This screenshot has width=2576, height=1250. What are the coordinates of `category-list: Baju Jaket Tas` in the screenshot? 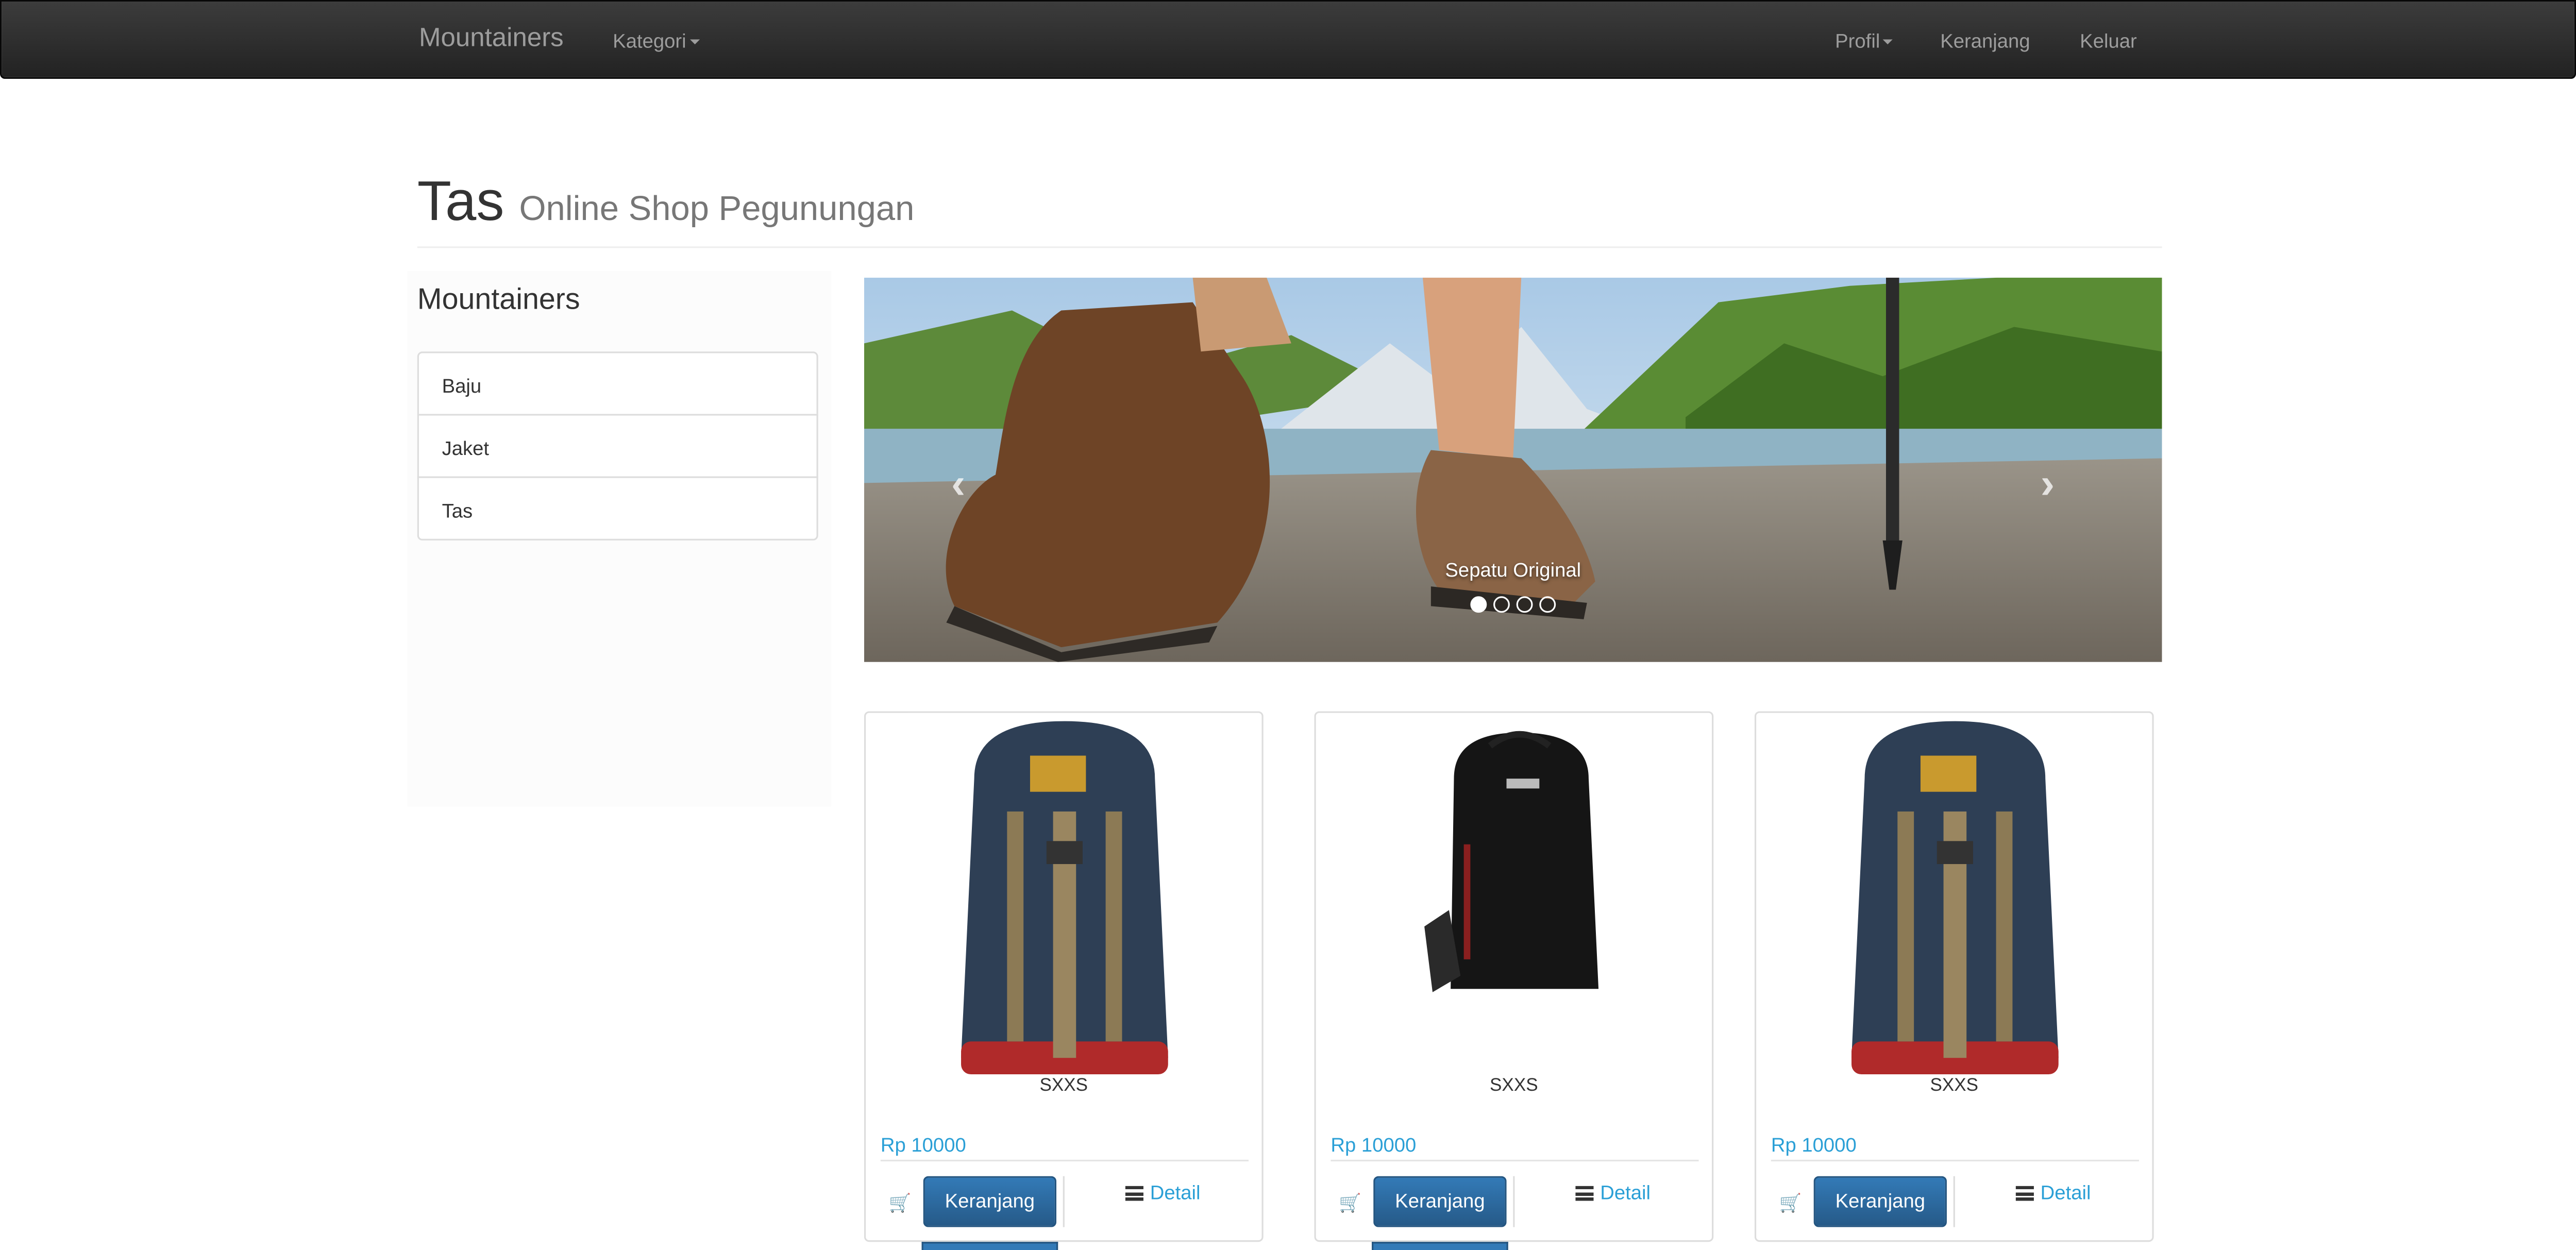 It's located at (617, 445).